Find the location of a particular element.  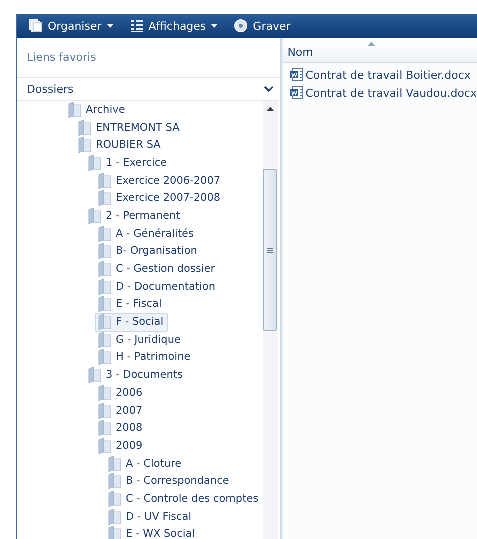

folder-item: G - Juridique is located at coordinates (140, 340).